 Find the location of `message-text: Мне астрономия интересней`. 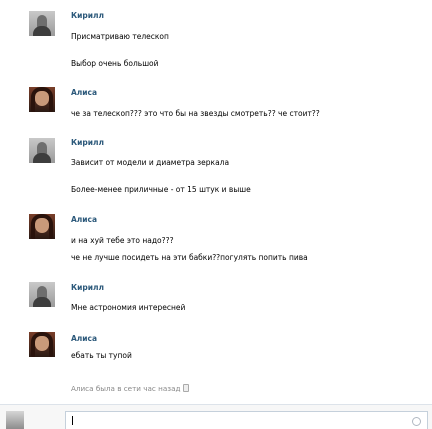

message-text: Мне астрономия интересней is located at coordinates (128, 307).